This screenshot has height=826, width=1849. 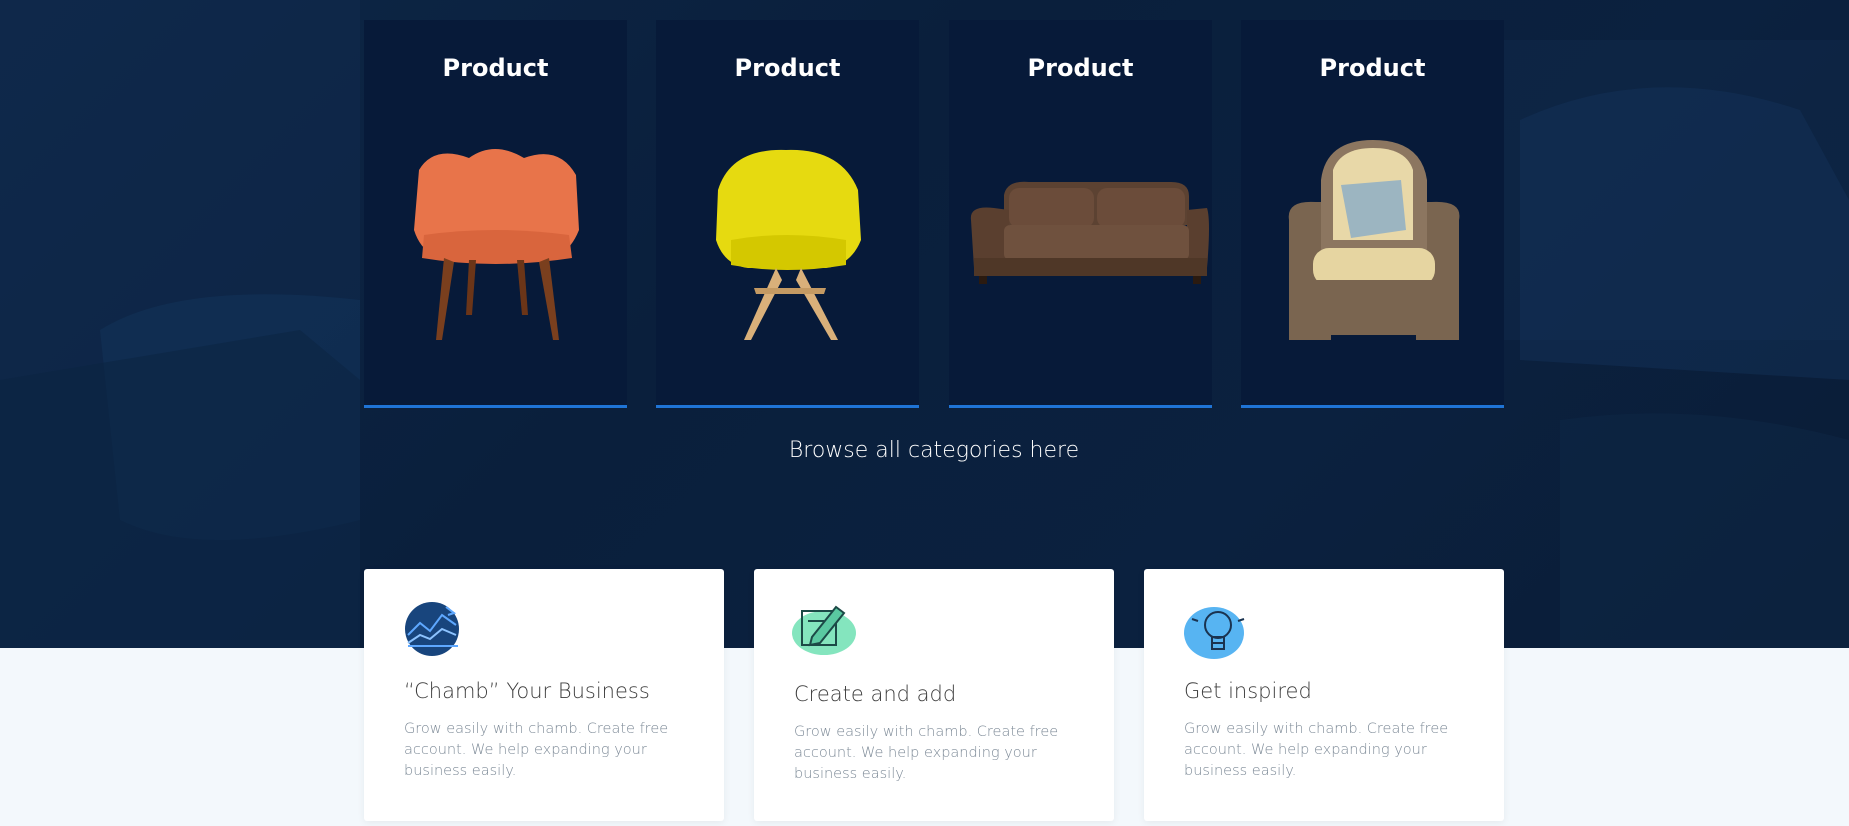 What do you see at coordinates (1089, 232) in the screenshot?
I see `brown-sofa-image` at bounding box center [1089, 232].